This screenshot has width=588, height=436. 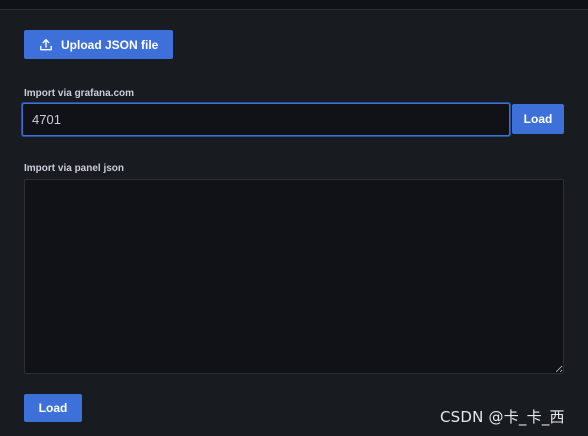 I want to click on upload-icon, so click(x=46, y=45).